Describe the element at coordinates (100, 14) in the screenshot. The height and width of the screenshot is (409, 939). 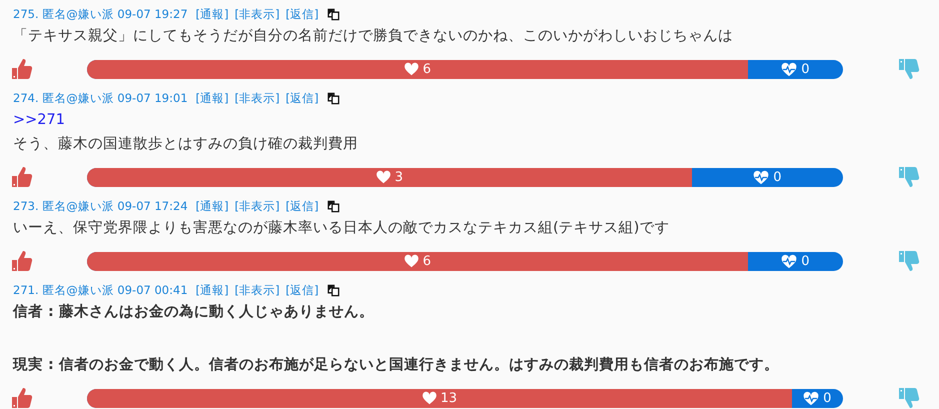
I see `comment-meta: 275. 匿名@嫌い派 09-07 19:27` at that location.